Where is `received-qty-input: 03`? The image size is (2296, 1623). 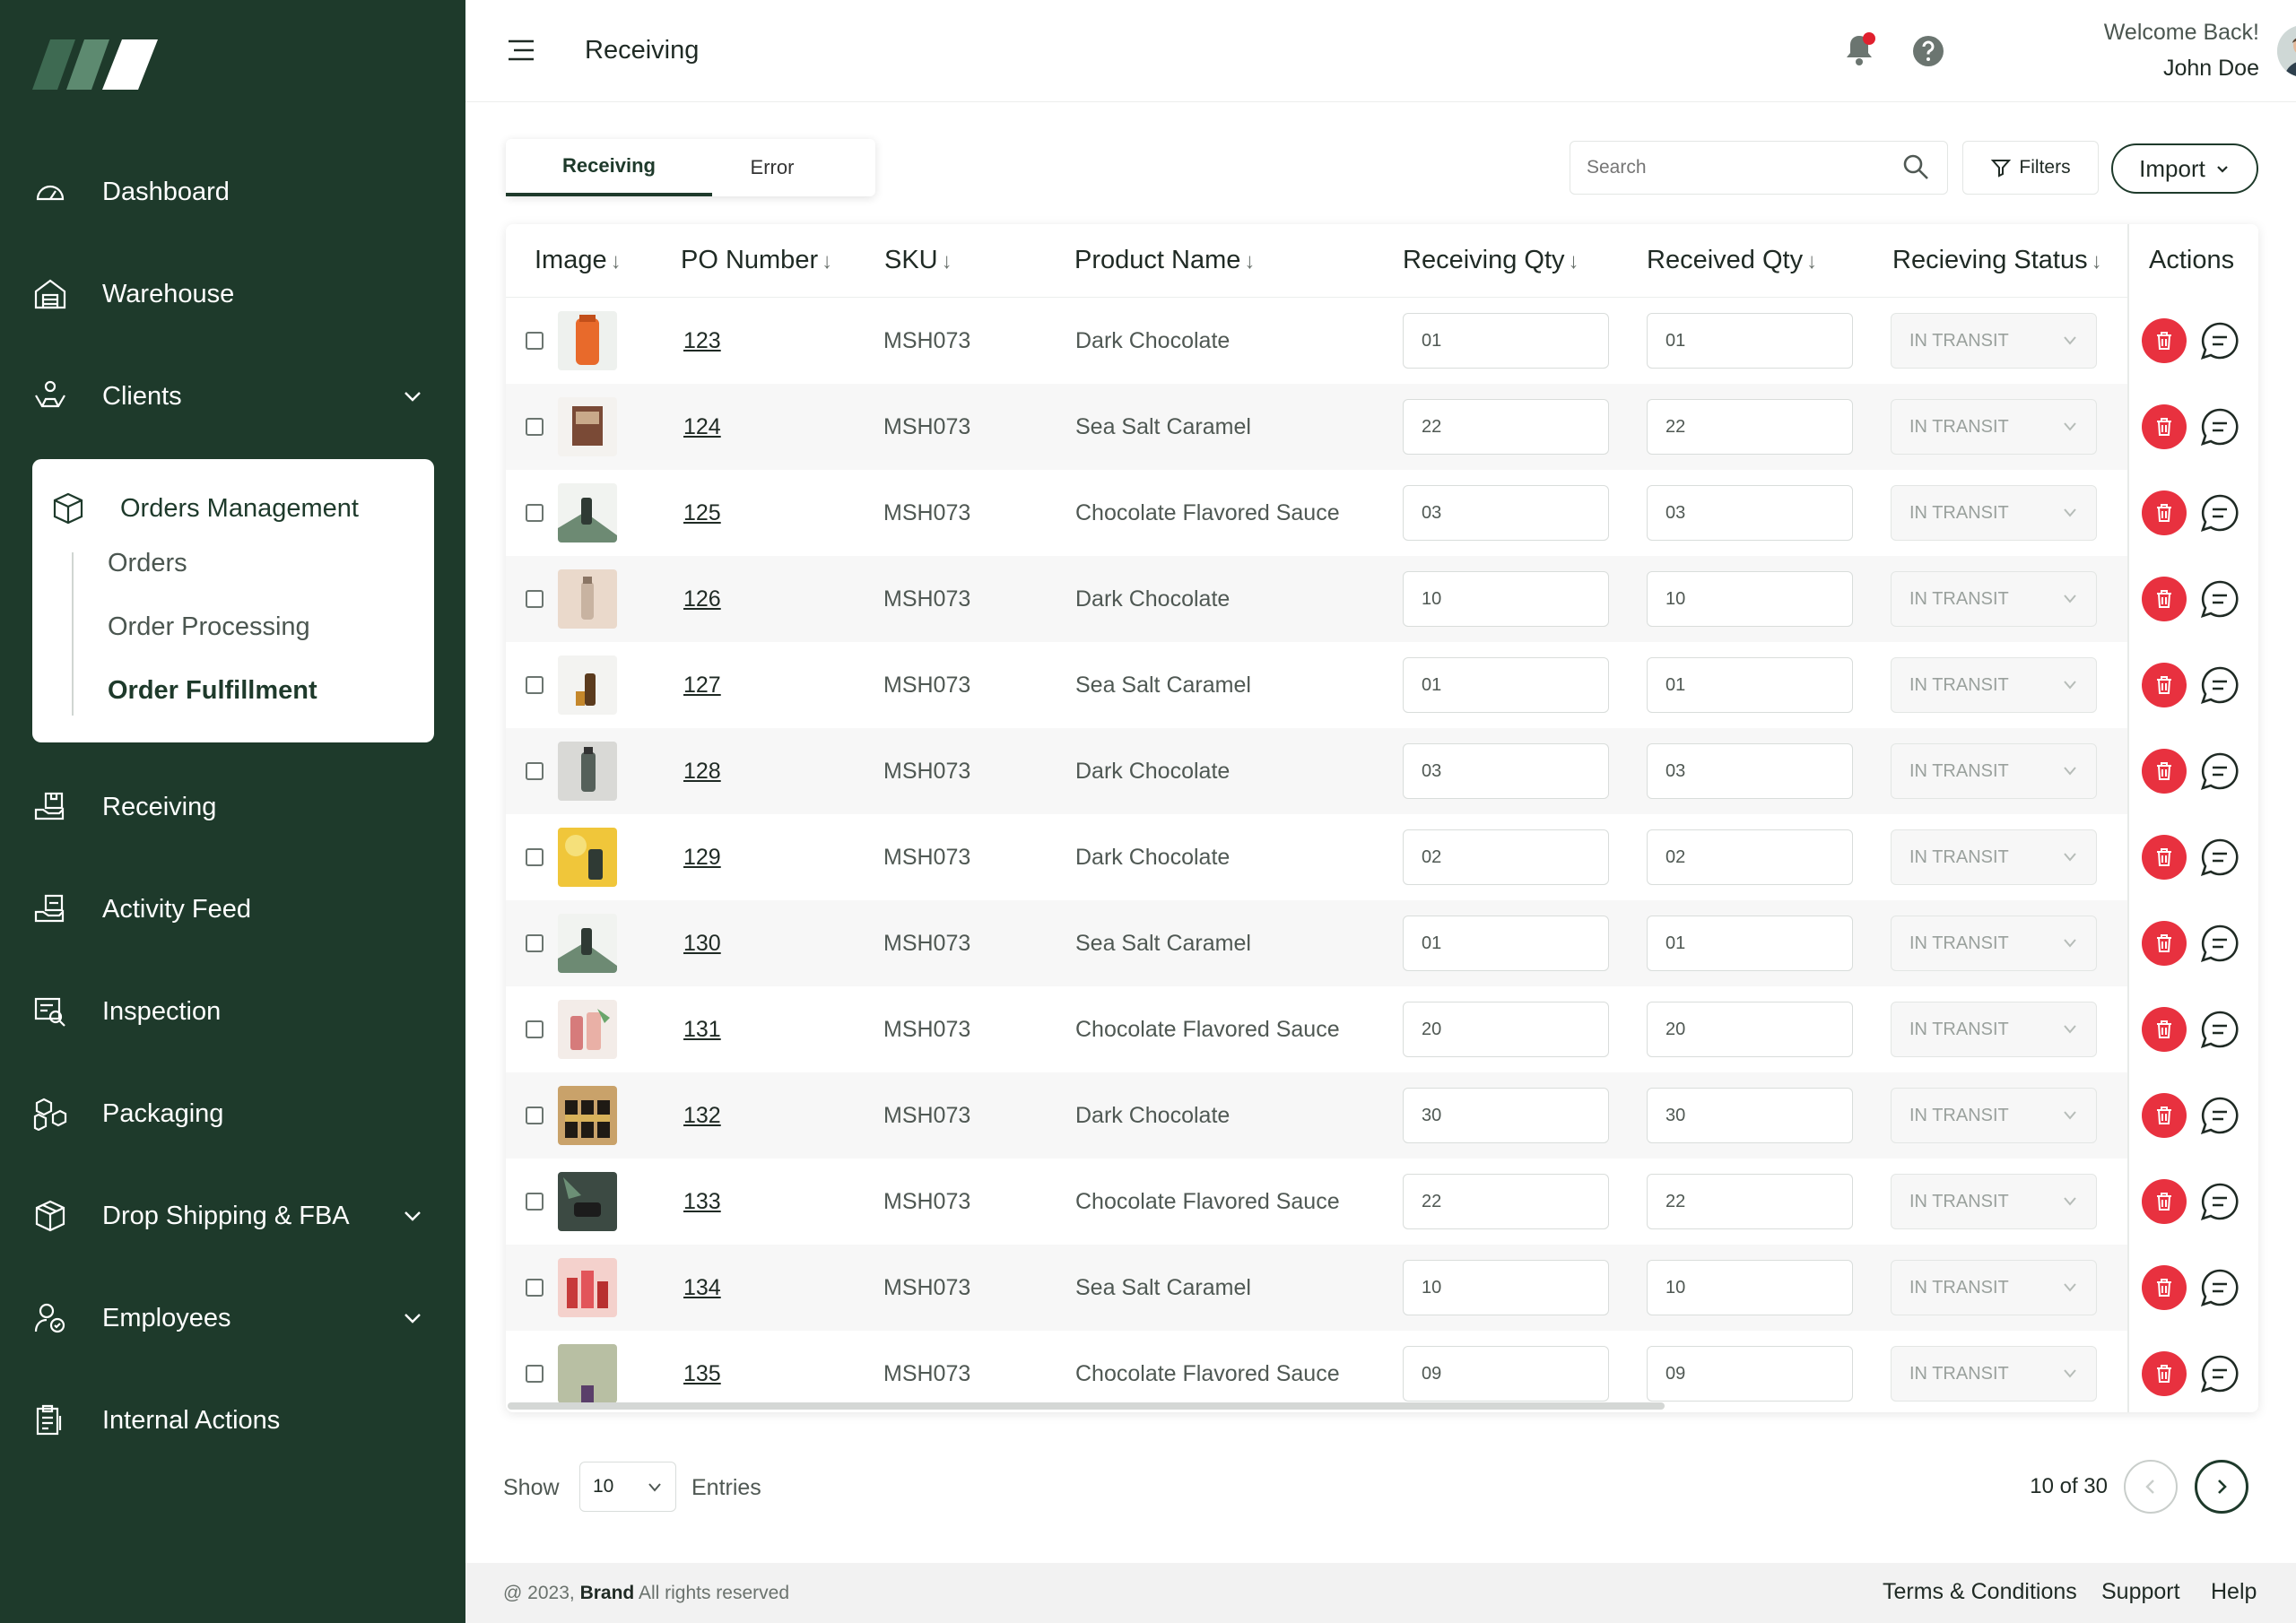 received-qty-input: 03 is located at coordinates (1750, 513).